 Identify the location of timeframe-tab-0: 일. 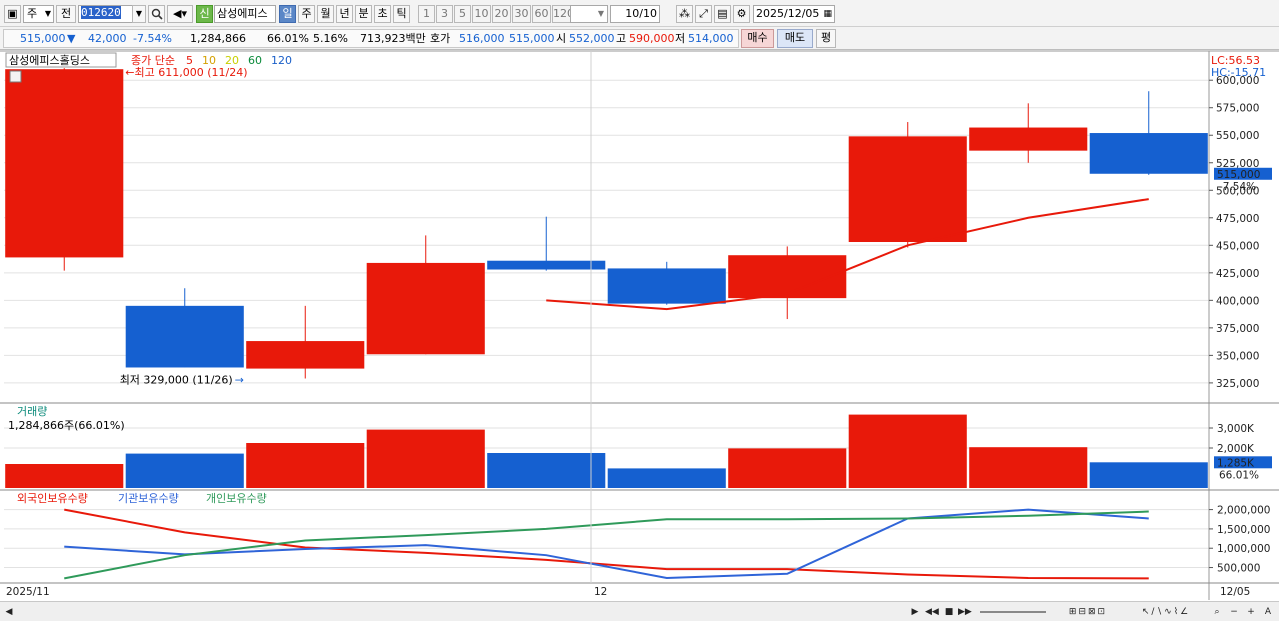
(287, 14).